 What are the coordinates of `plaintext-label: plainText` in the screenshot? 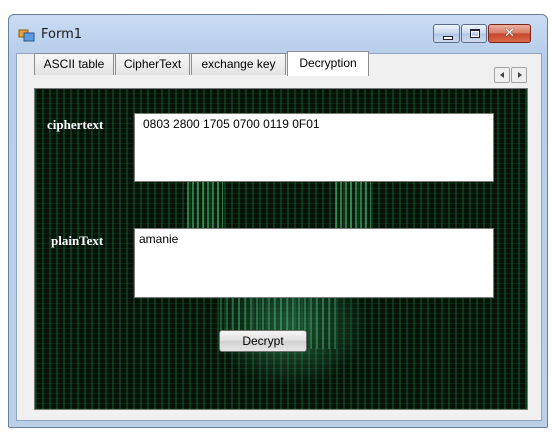 It's located at (77, 240).